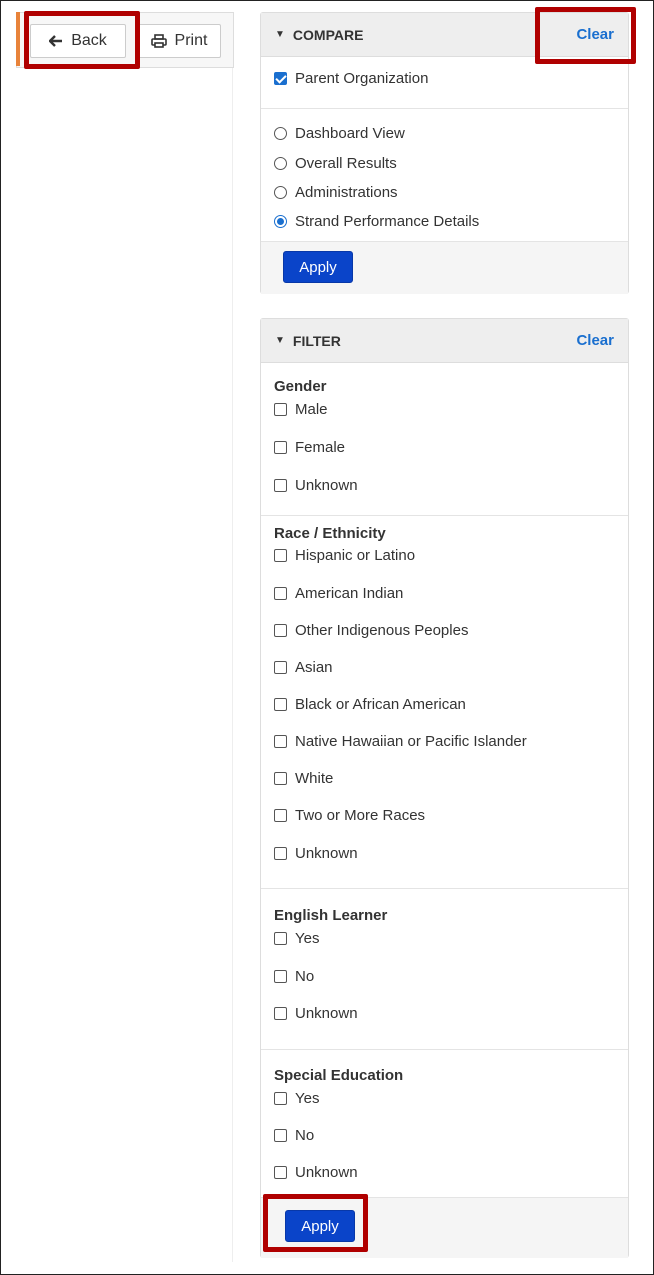 This screenshot has height=1275, width=654. I want to click on filter-option-el-yes: Yes, so click(296, 938).